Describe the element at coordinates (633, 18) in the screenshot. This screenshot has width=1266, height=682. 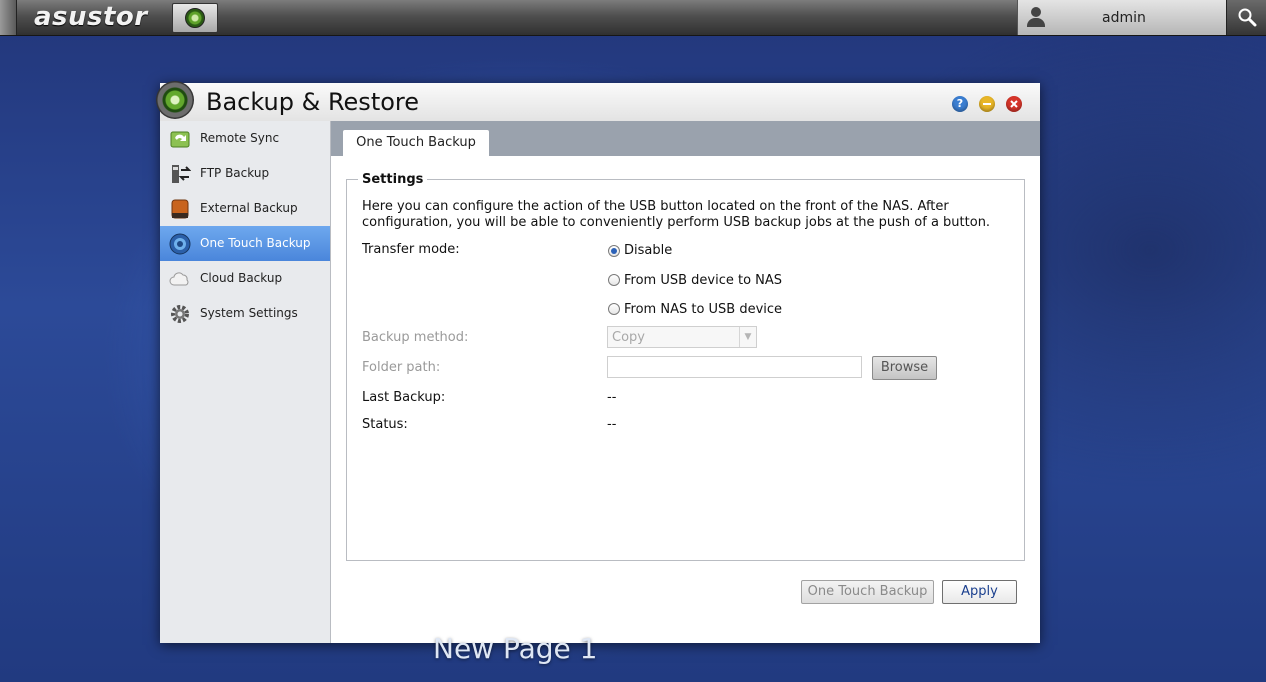
I see `top-bar: asustor admin` at that location.